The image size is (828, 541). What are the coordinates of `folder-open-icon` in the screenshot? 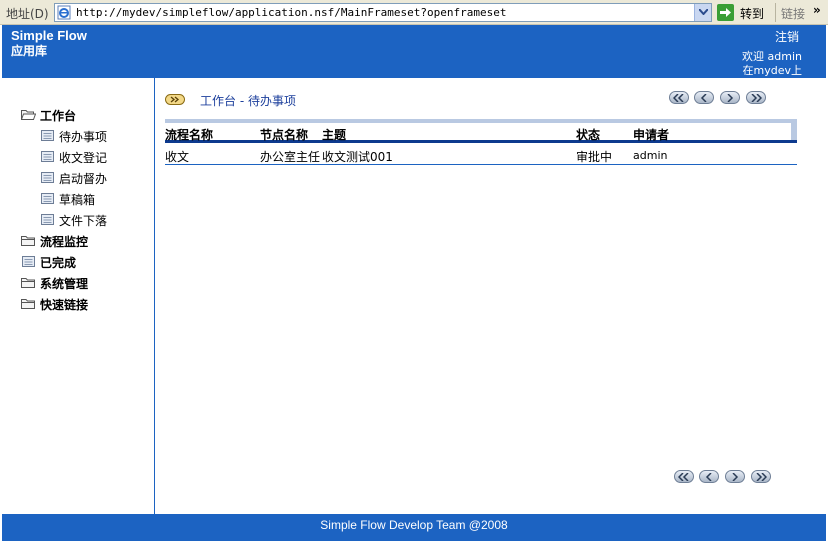 It's located at (28, 115).